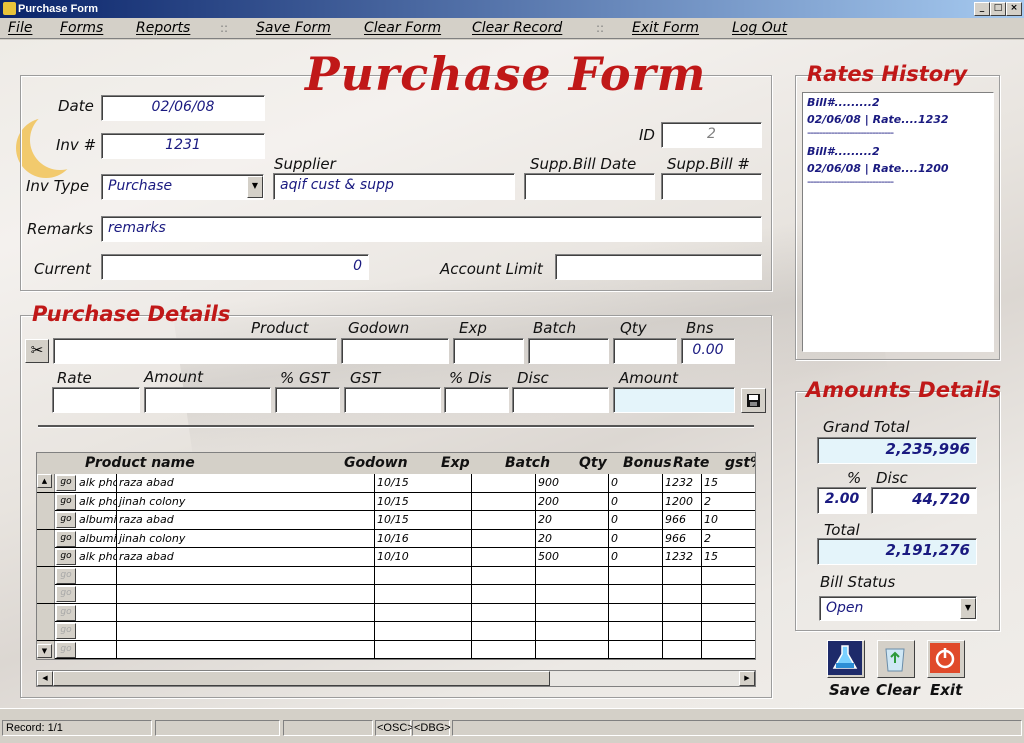  I want to click on grid-column-header: Rate, so click(691, 463).